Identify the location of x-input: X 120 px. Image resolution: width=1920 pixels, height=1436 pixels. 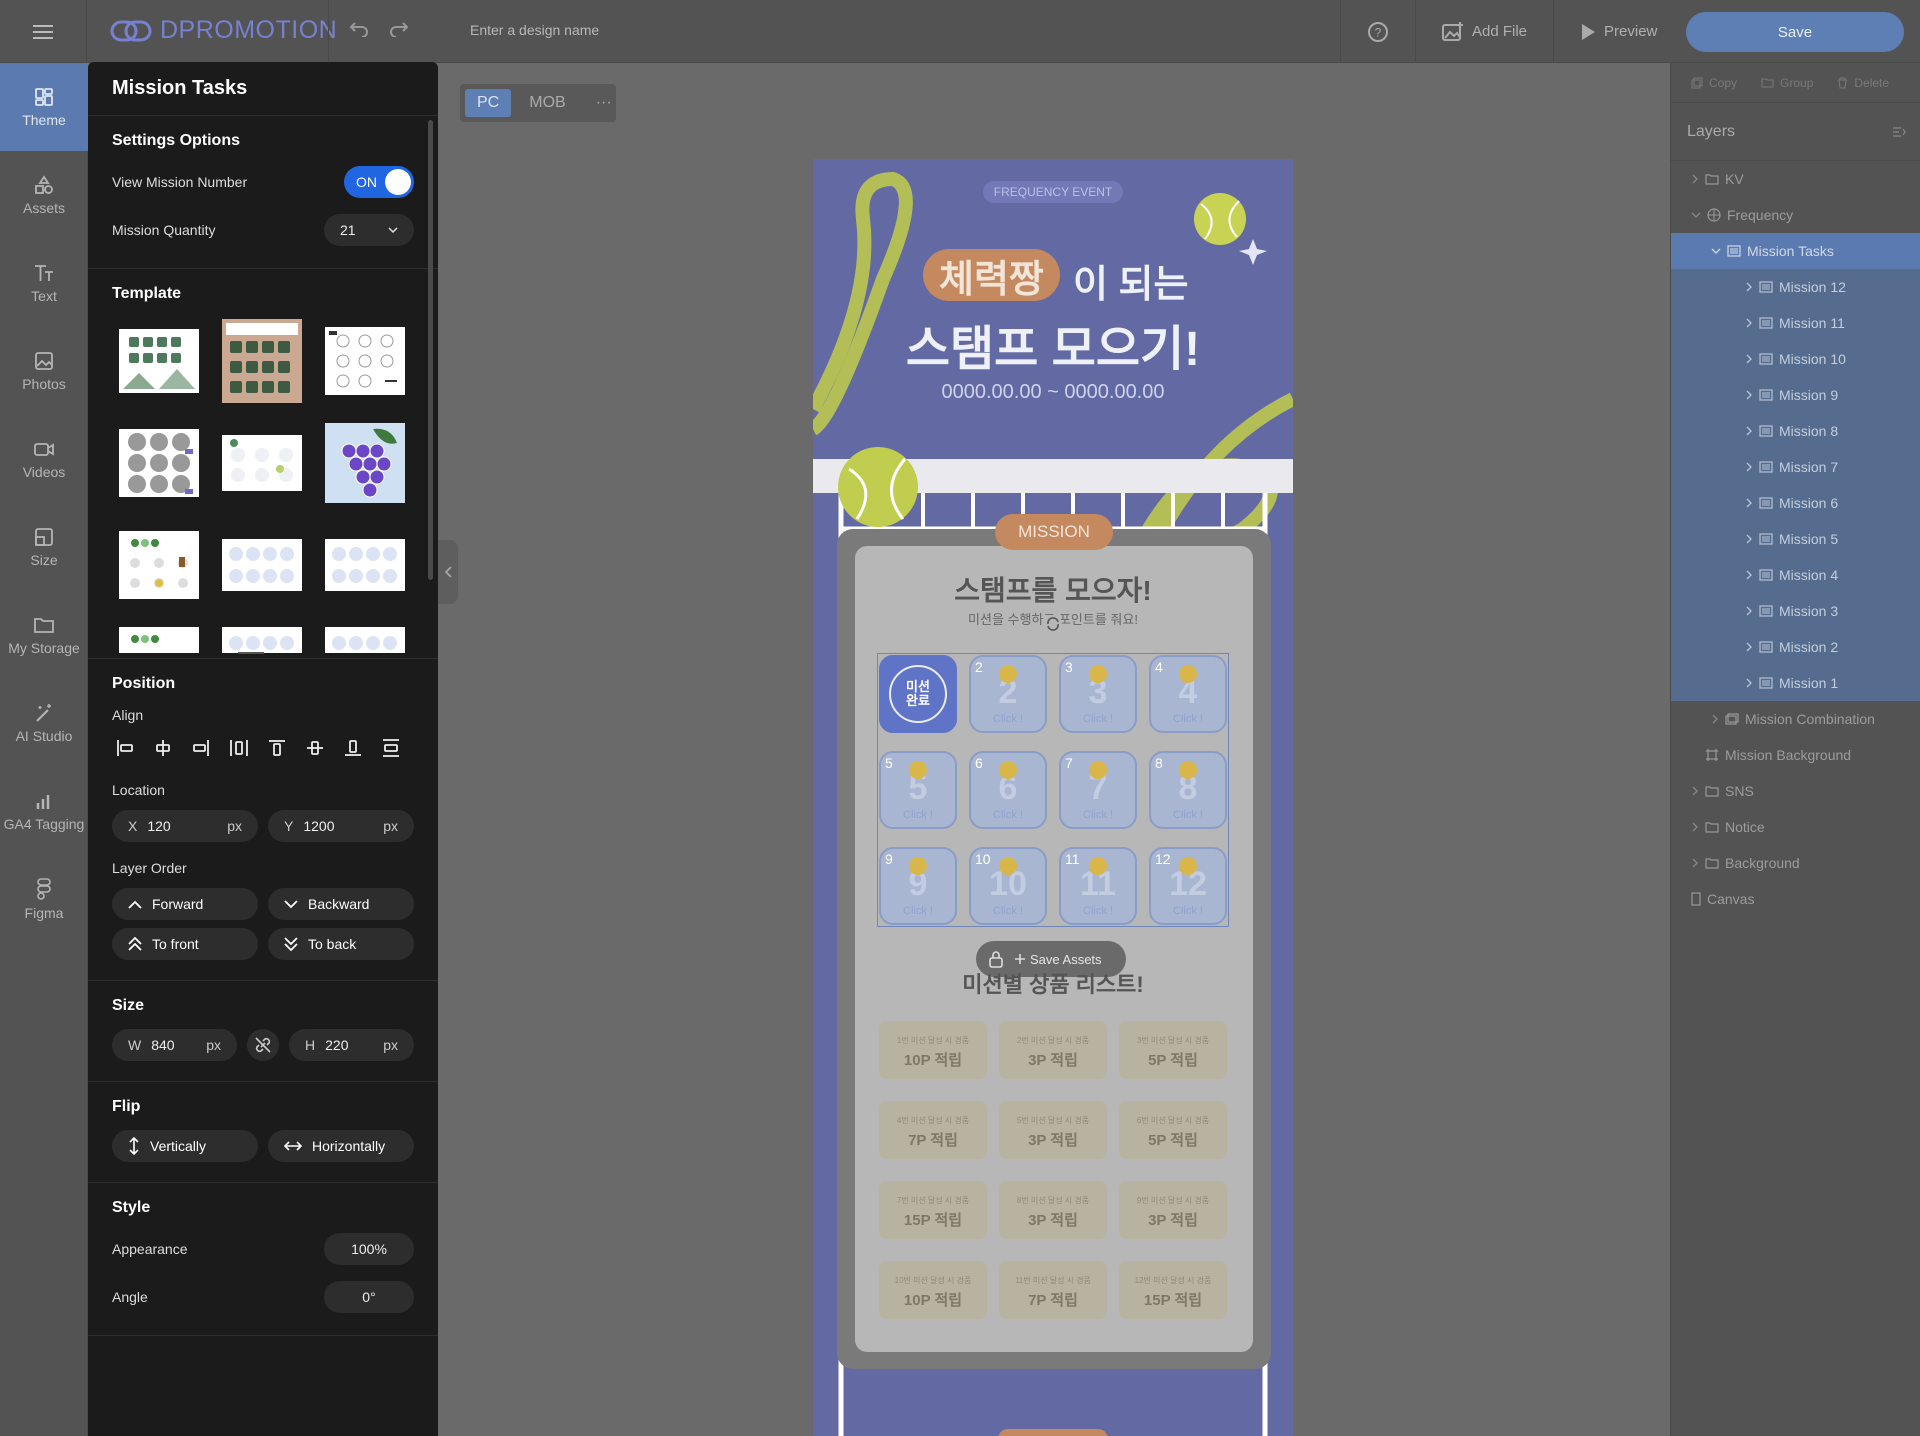
(185, 826).